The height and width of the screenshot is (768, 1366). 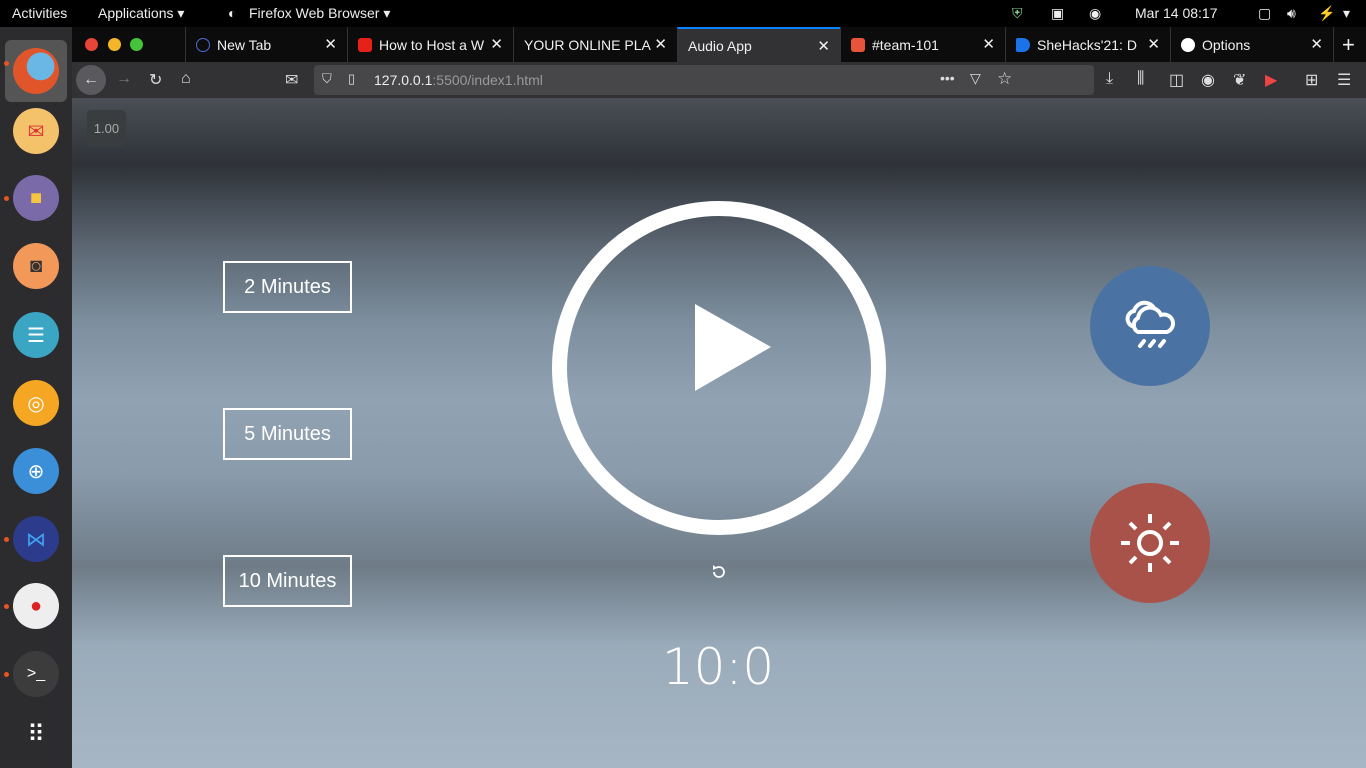 I want to click on plus-icon: +, so click(x=1348, y=44).